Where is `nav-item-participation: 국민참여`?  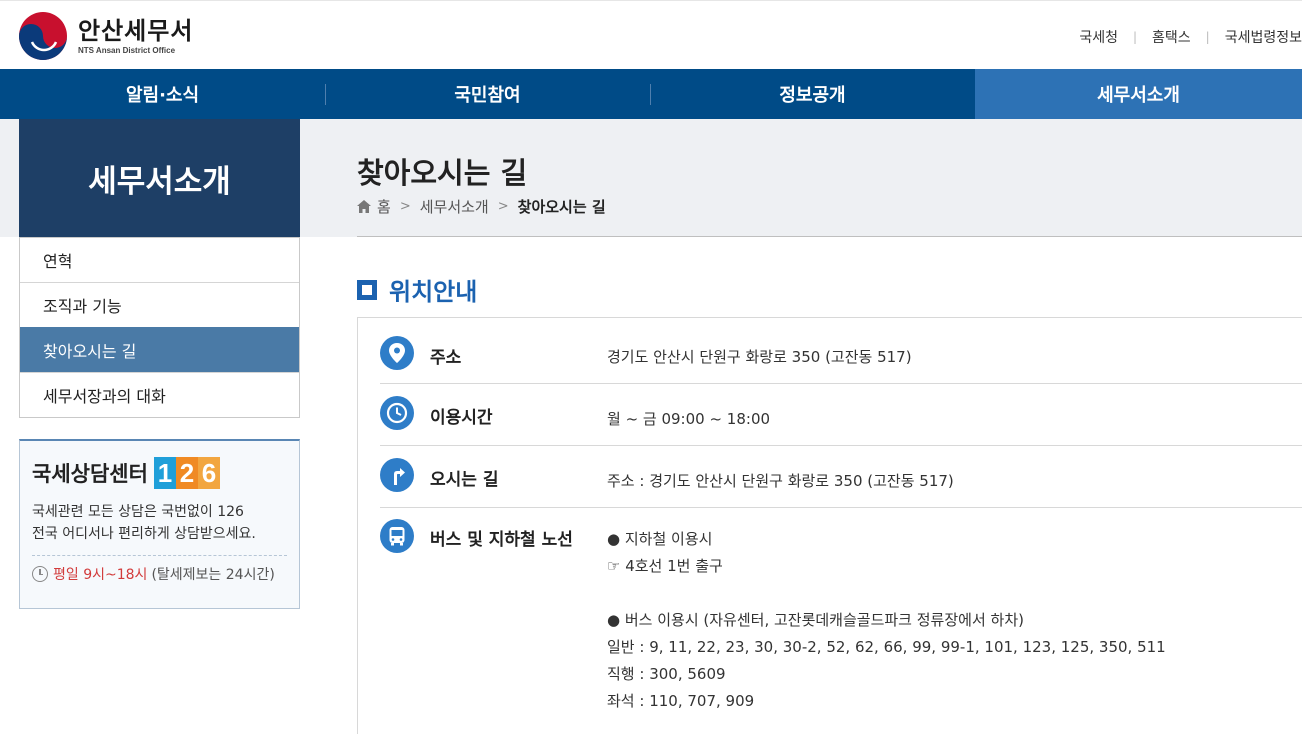 nav-item-participation: 국민참여 is located at coordinates (487, 94).